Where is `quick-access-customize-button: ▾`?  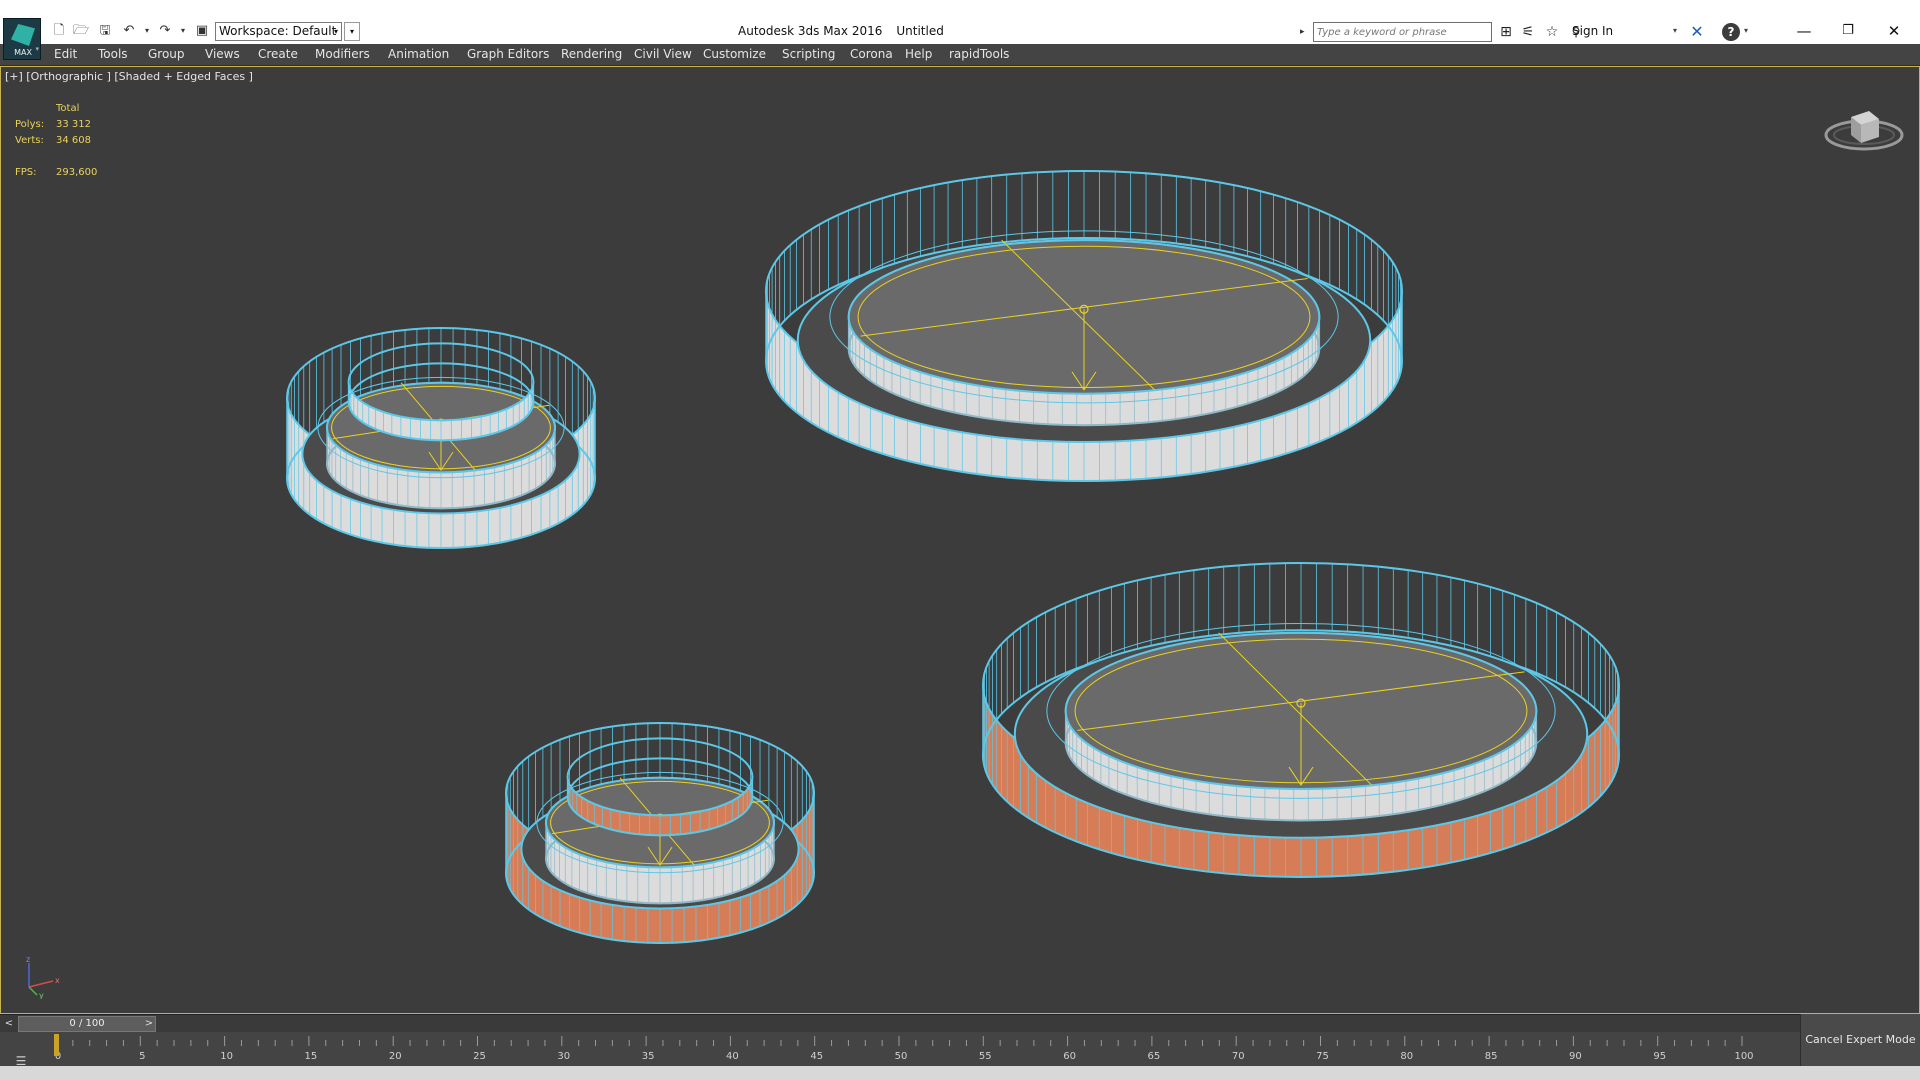
quick-access-customize-button: ▾ is located at coordinates (352, 31).